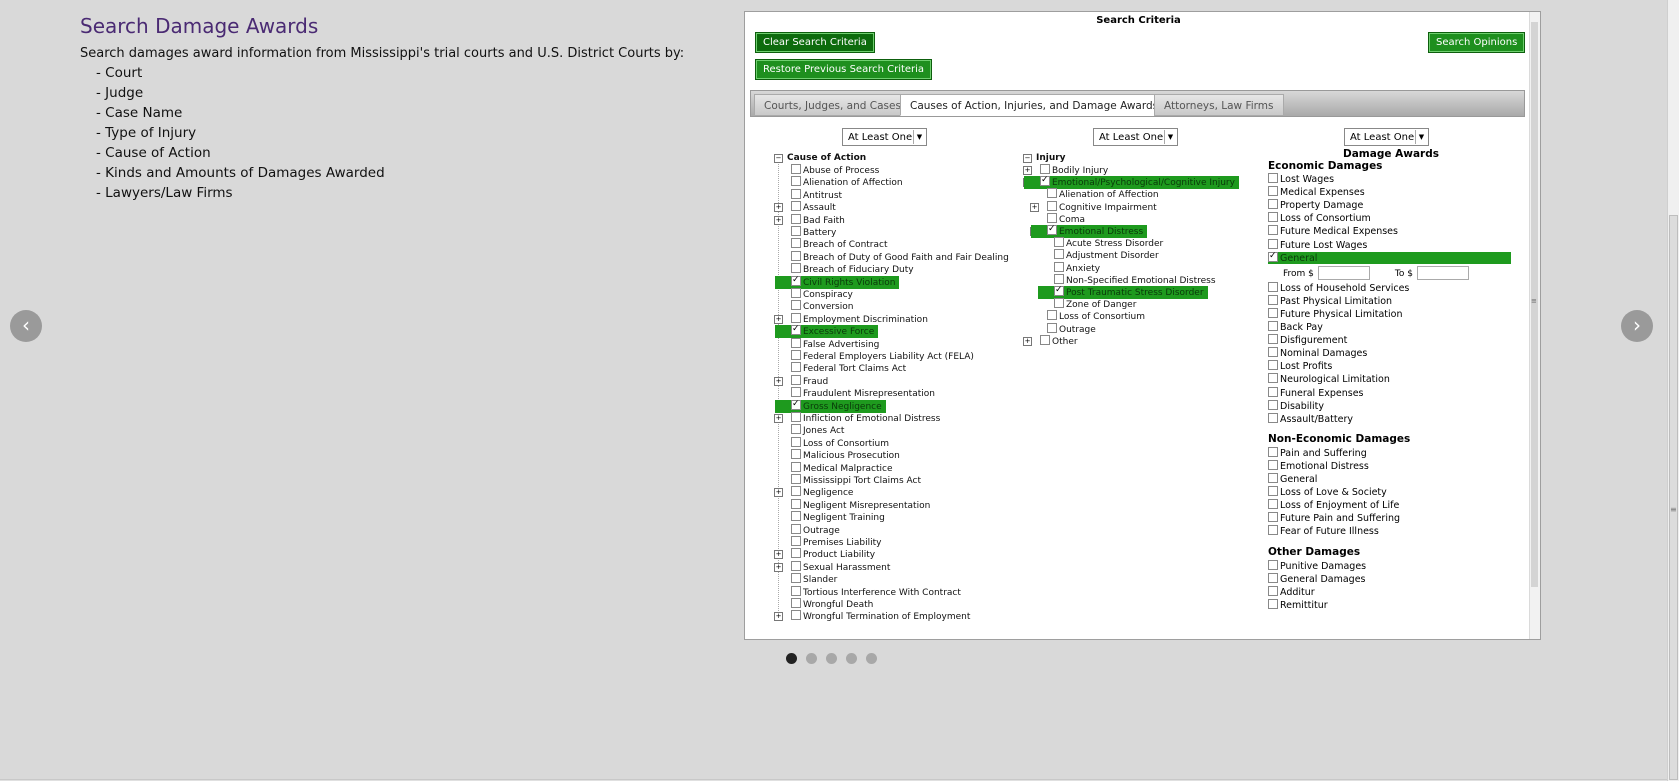  Describe the element at coordinates (832, 604) in the screenshot. I see `cause-item-wrongful-death: Wrongful Death` at that location.